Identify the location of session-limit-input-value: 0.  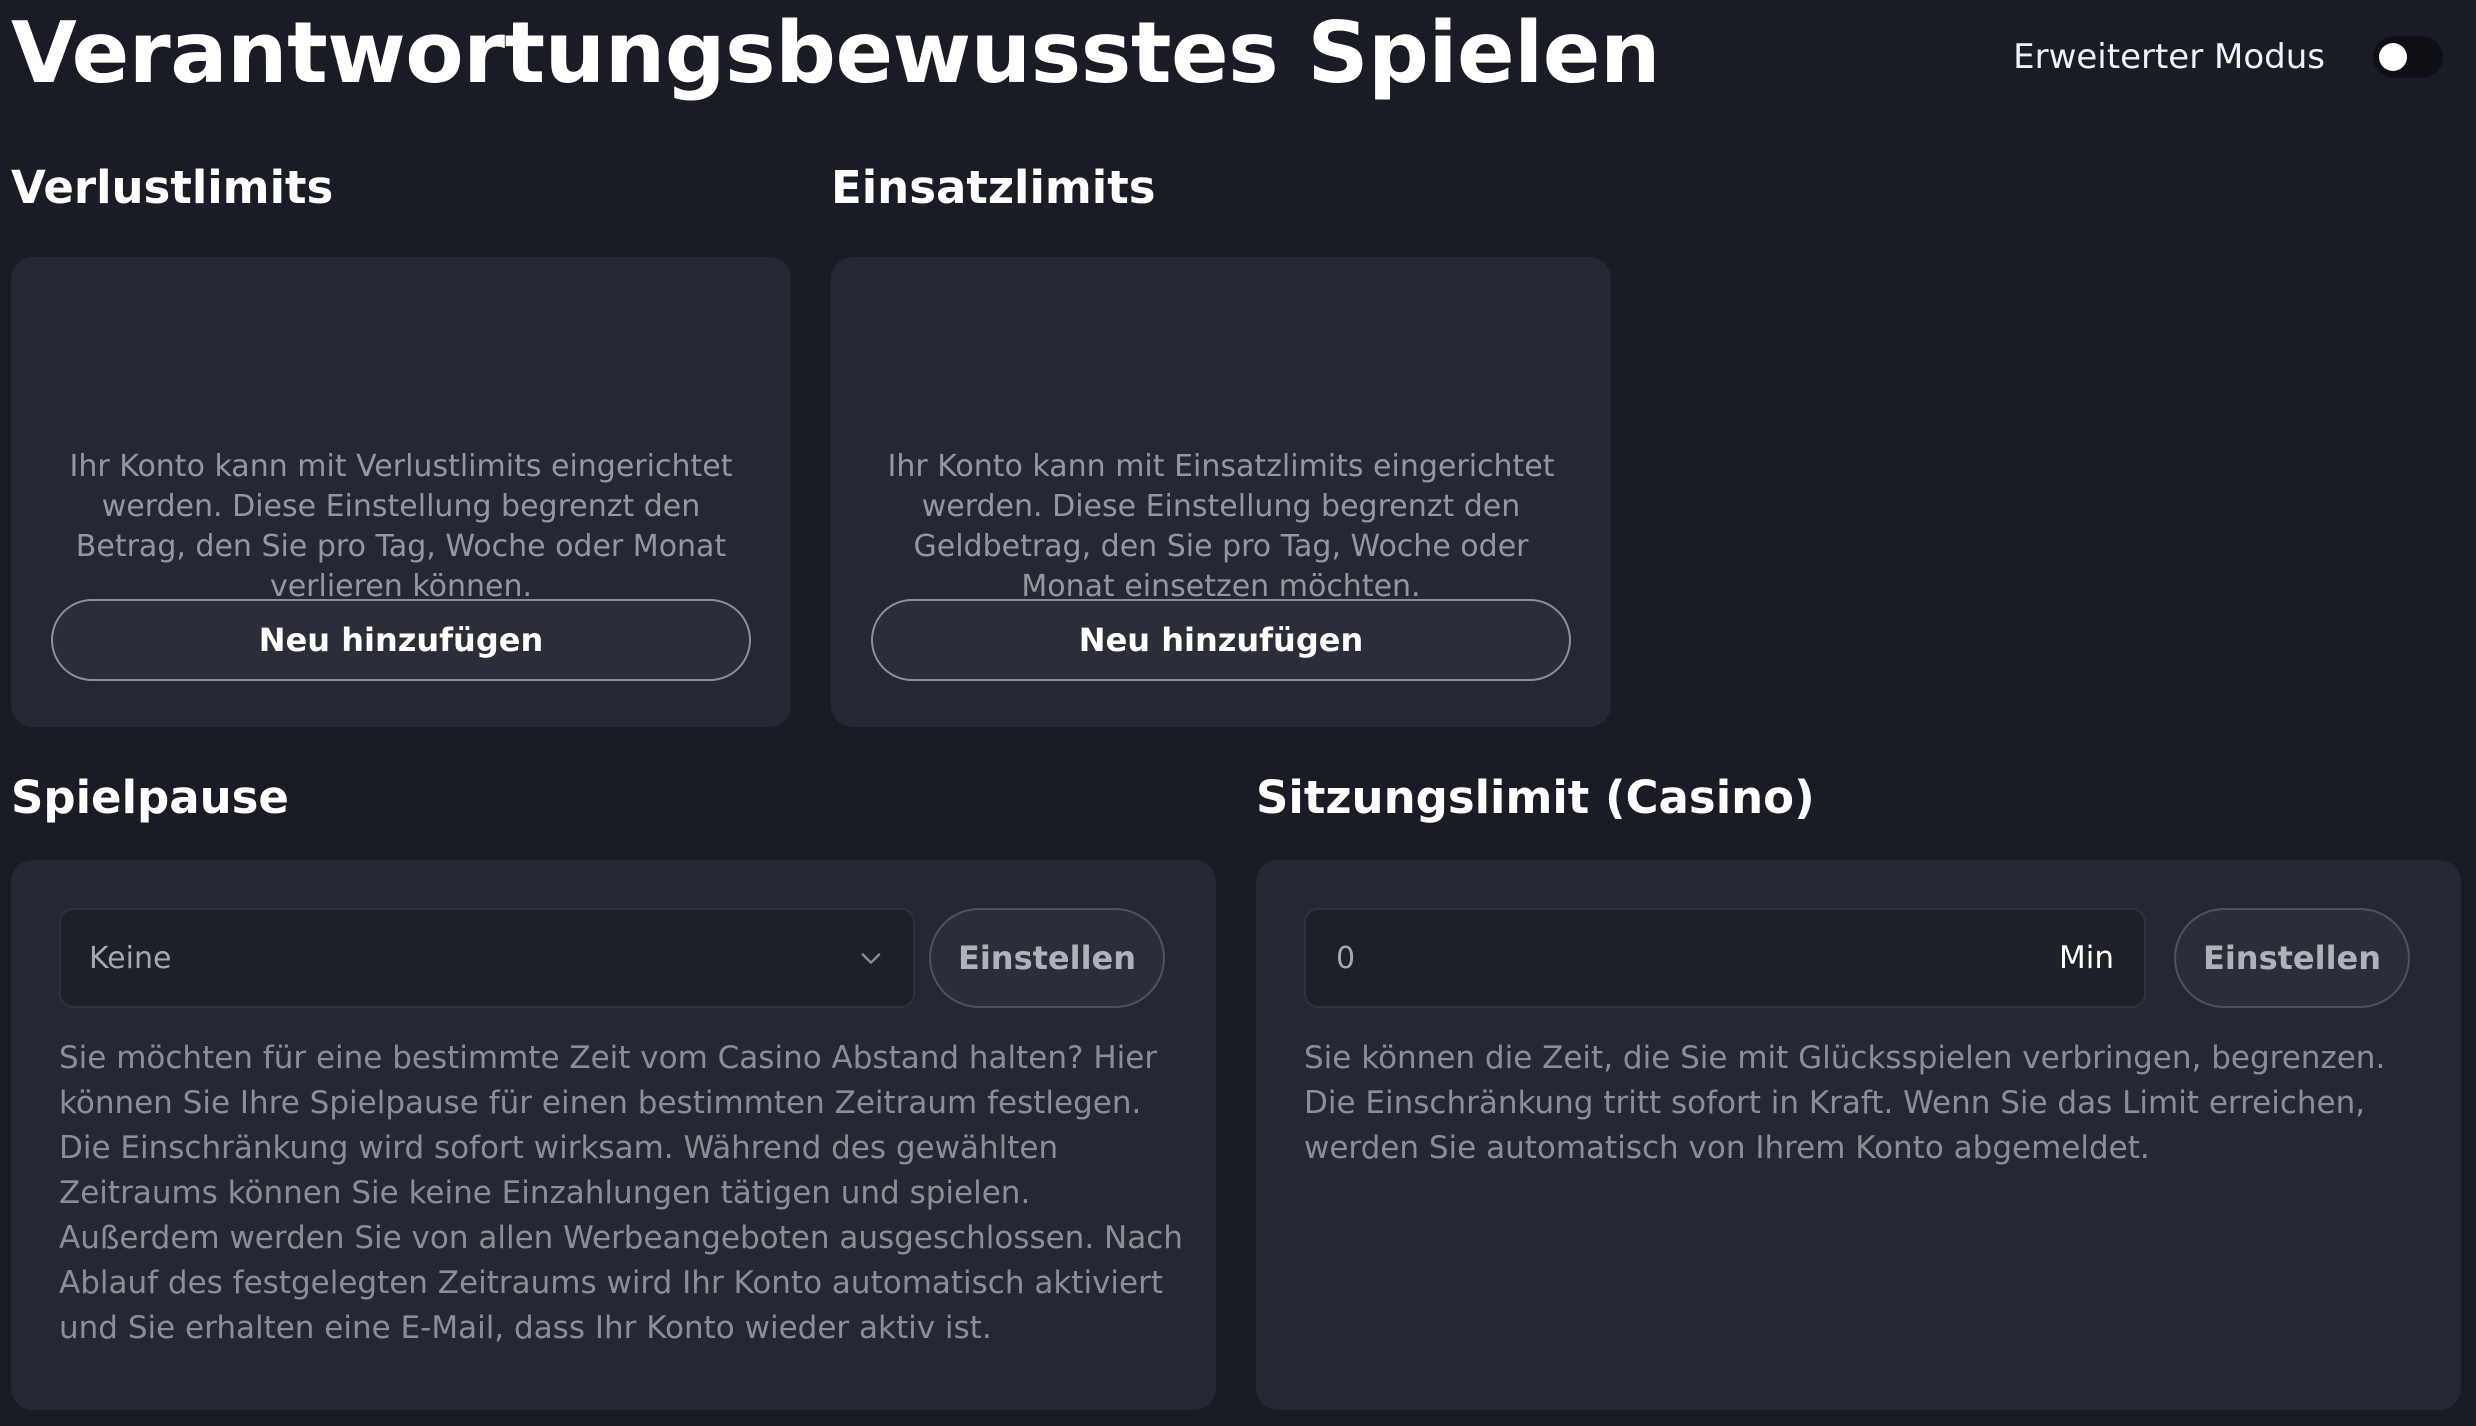
(1346, 958).